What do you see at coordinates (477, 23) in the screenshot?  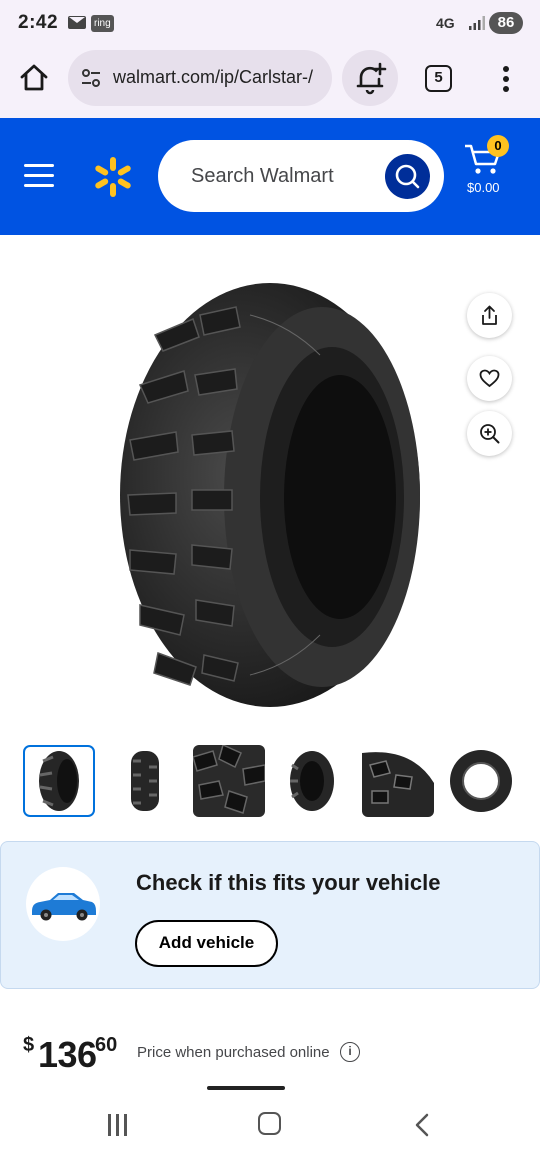 I see `signal-icon` at bounding box center [477, 23].